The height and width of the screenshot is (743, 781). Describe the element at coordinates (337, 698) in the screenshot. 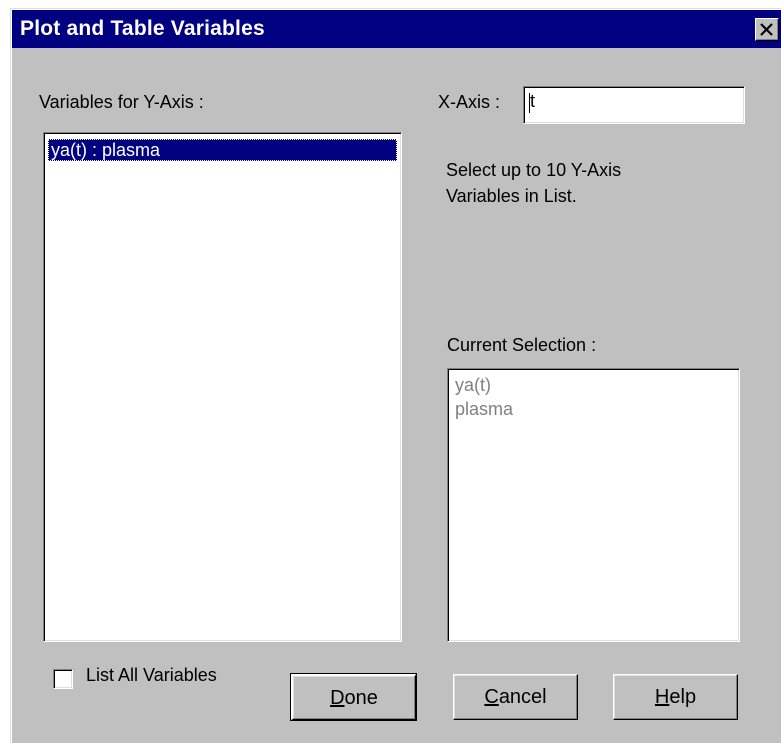

I see `done-mnemonic: D` at that location.